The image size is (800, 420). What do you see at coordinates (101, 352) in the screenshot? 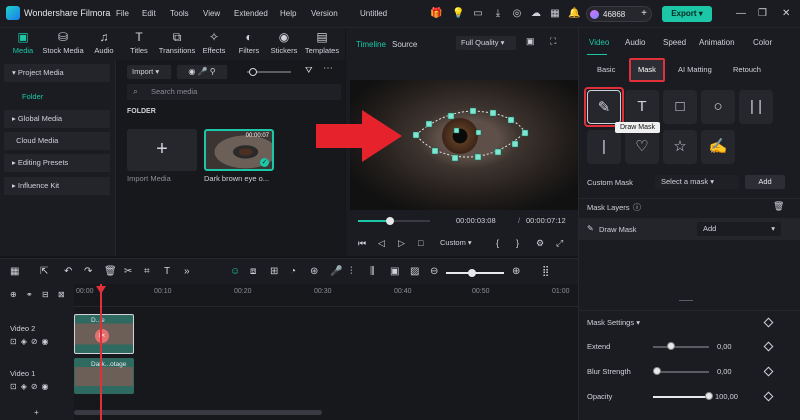
I see `playhead` at bounding box center [101, 352].